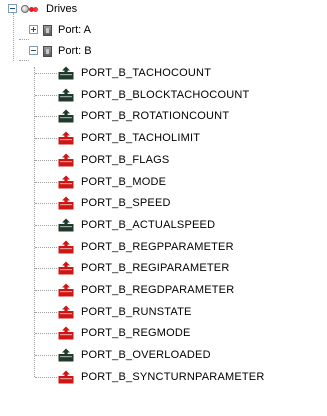 Image resolution: width=327 pixels, height=416 pixels. What do you see at coordinates (124, 182) in the screenshot?
I see `tree-leaf-label: PORT_B_MODE` at bounding box center [124, 182].